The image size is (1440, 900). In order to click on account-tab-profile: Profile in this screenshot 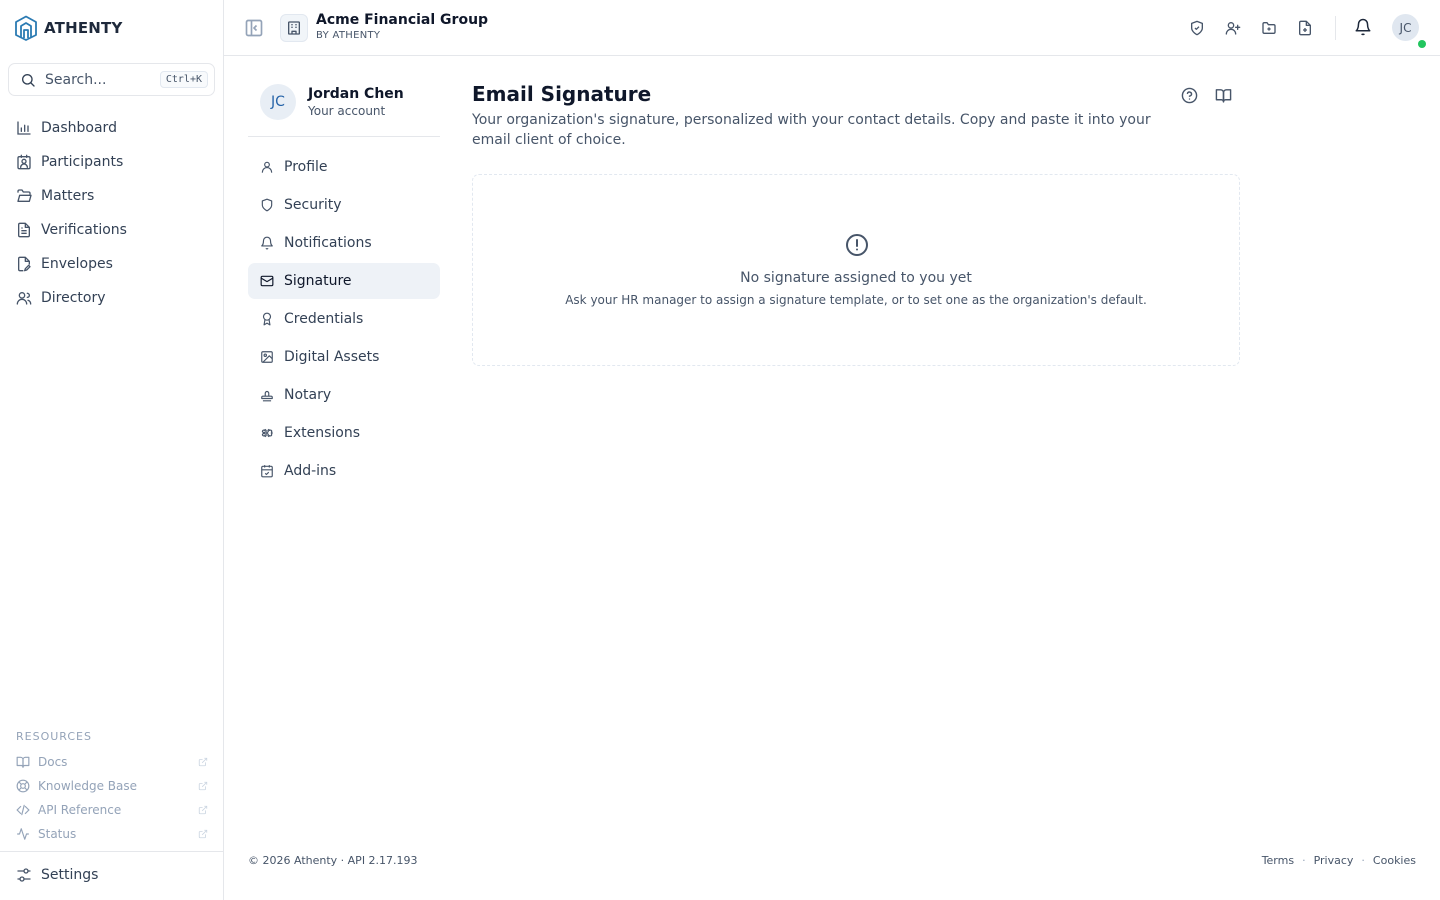, I will do `click(344, 167)`.